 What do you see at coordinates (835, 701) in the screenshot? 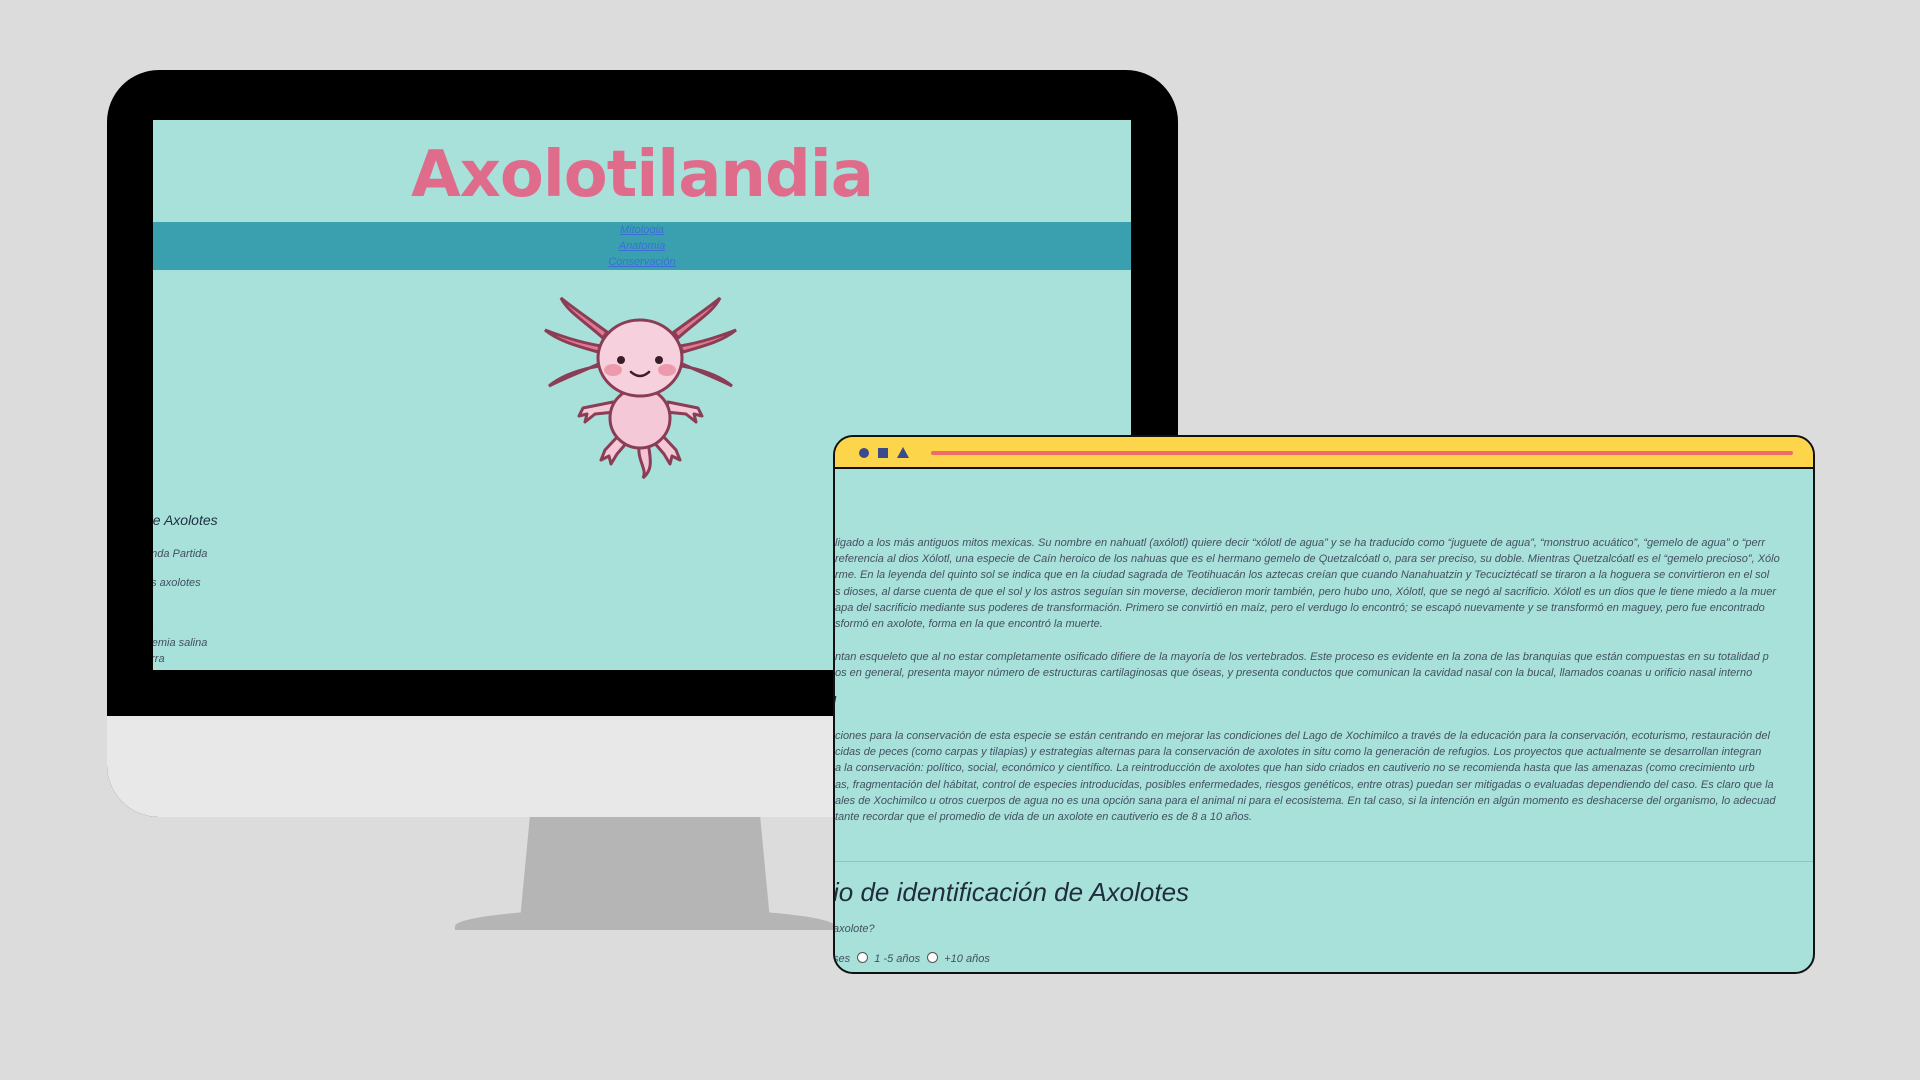
I see `conservacion-heading: l` at bounding box center [835, 701].